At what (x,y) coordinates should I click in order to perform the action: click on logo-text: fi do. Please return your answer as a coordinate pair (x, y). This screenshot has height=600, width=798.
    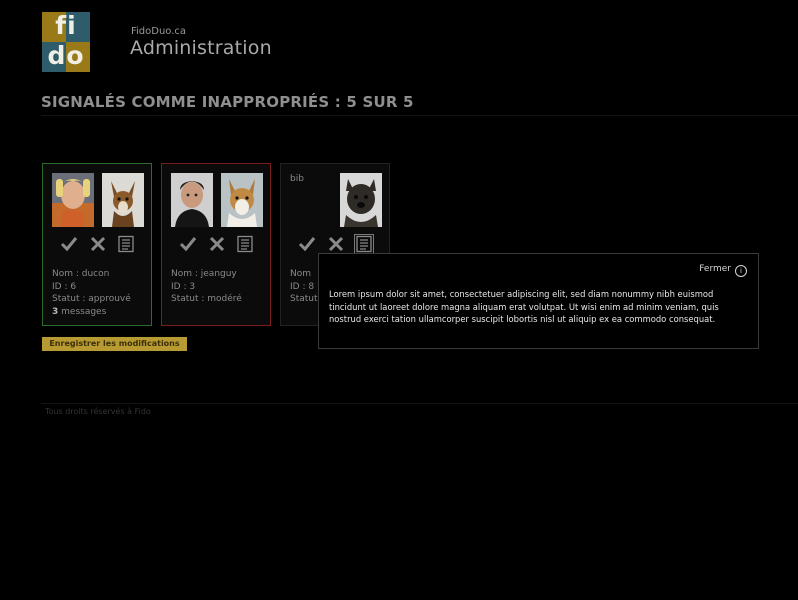
    Looking at the image, I should click on (66, 42).